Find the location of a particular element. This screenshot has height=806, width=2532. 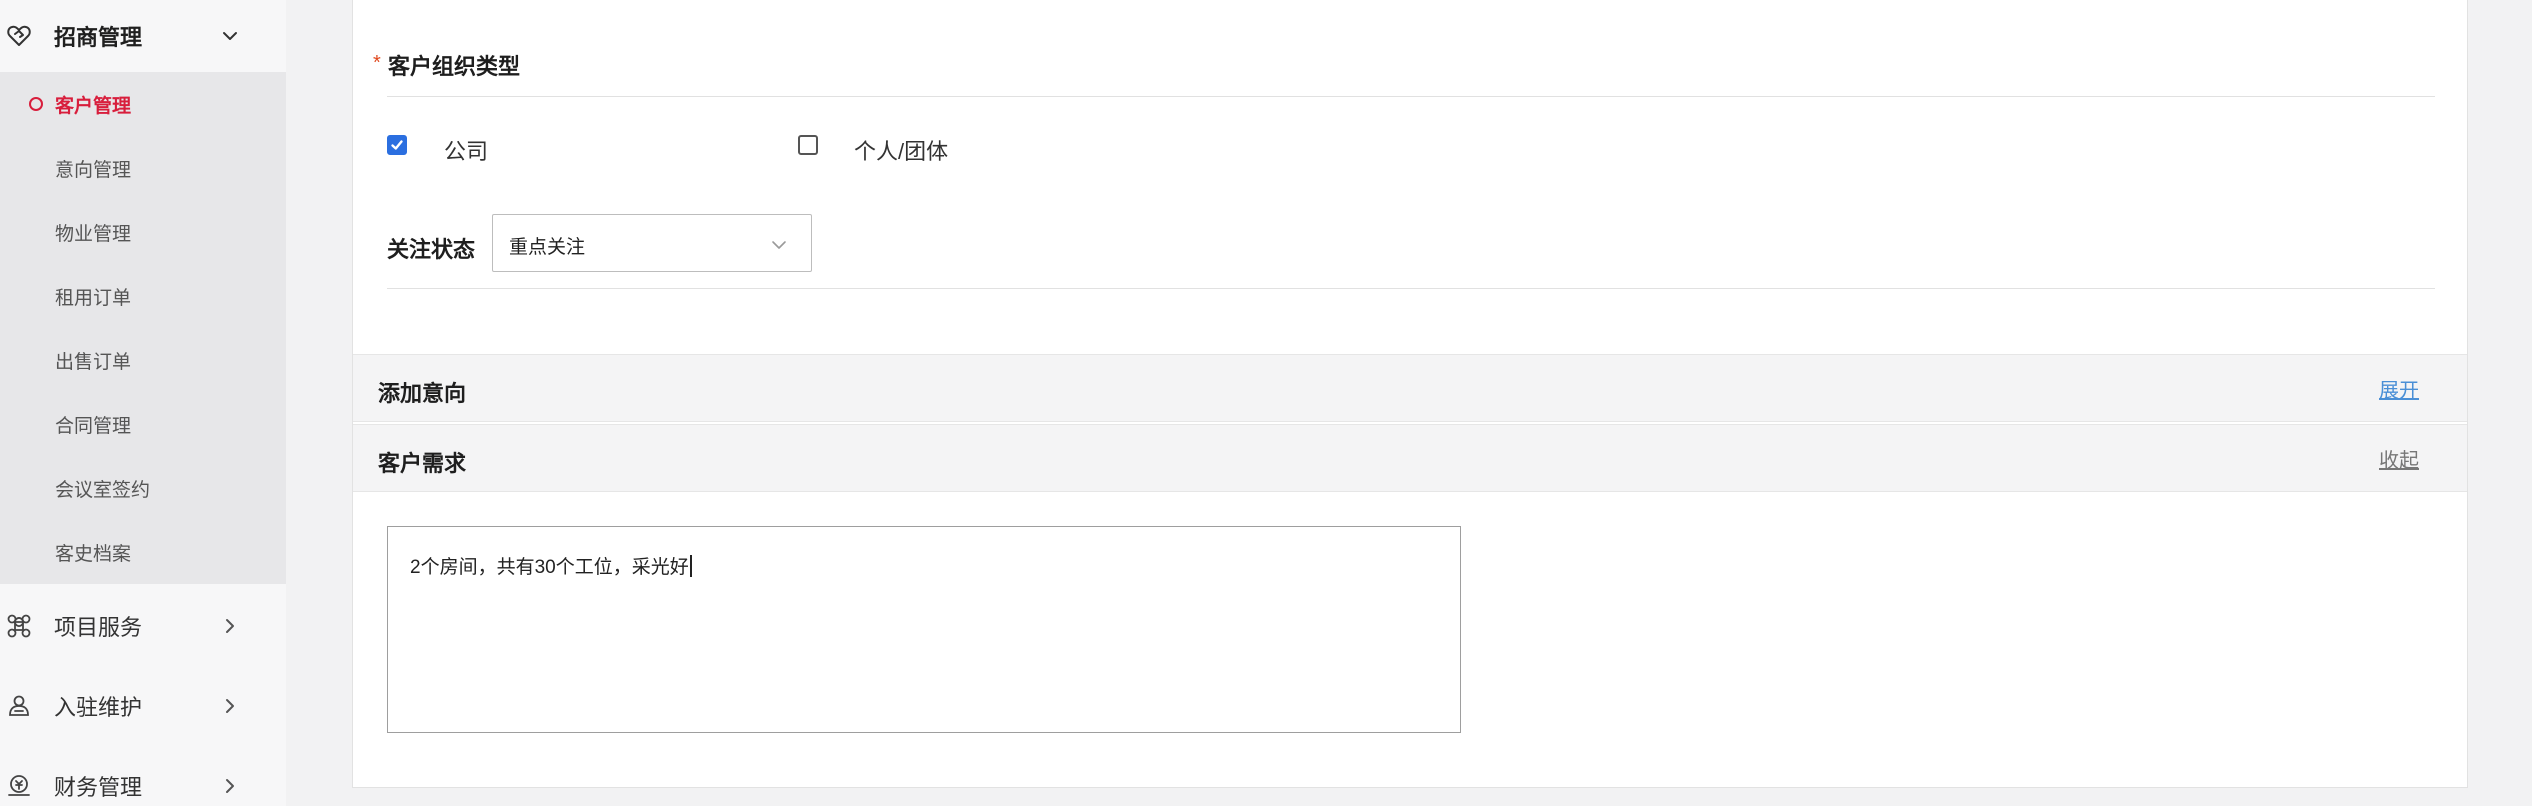

customer-needs-text: 2个房间，共有30个工位，采光好 is located at coordinates (551, 565).